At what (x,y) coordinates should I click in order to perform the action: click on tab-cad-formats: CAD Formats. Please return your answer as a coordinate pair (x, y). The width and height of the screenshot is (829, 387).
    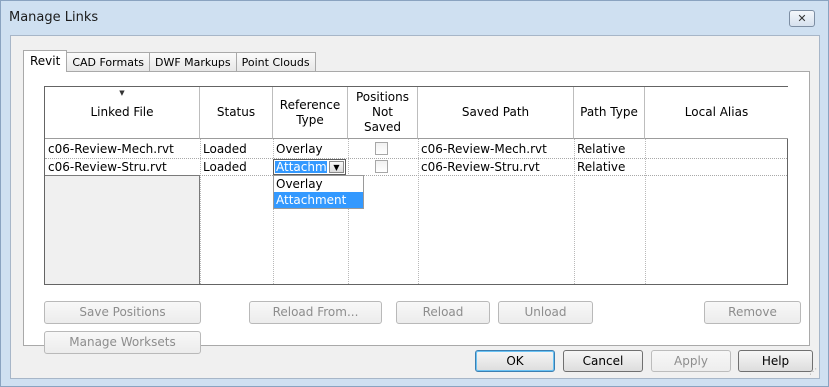
    Looking at the image, I should click on (108, 62).